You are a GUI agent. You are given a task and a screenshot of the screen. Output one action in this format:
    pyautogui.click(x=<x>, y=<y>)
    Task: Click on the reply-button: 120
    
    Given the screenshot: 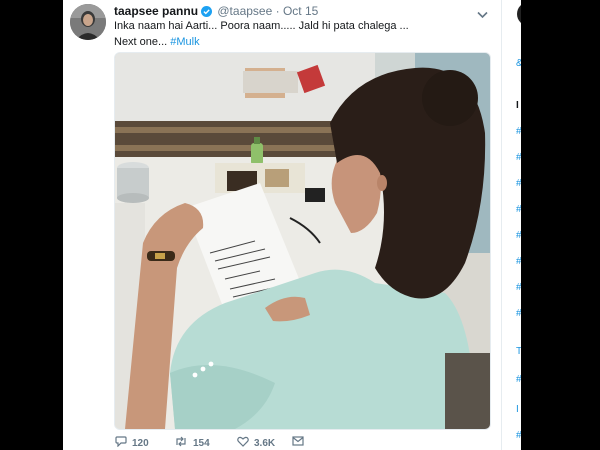 What is the action you would take?
    pyautogui.click(x=132, y=443)
    